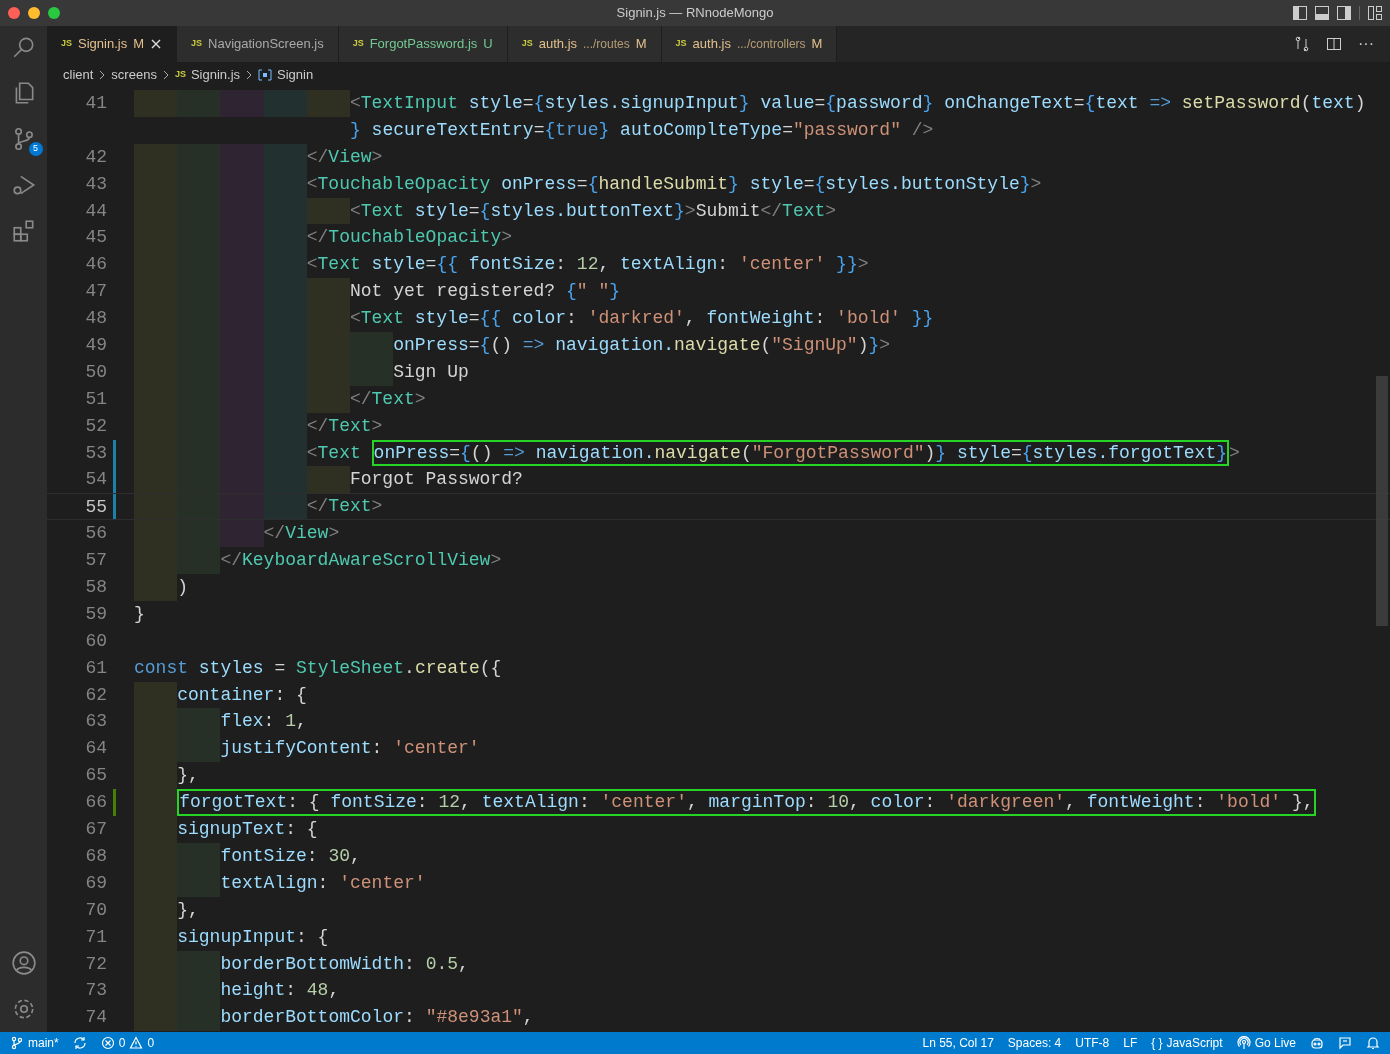 This screenshot has width=1390, height=1054. Describe the element at coordinates (1322, 13) in the screenshot. I see `toggle-panel-icon` at that location.